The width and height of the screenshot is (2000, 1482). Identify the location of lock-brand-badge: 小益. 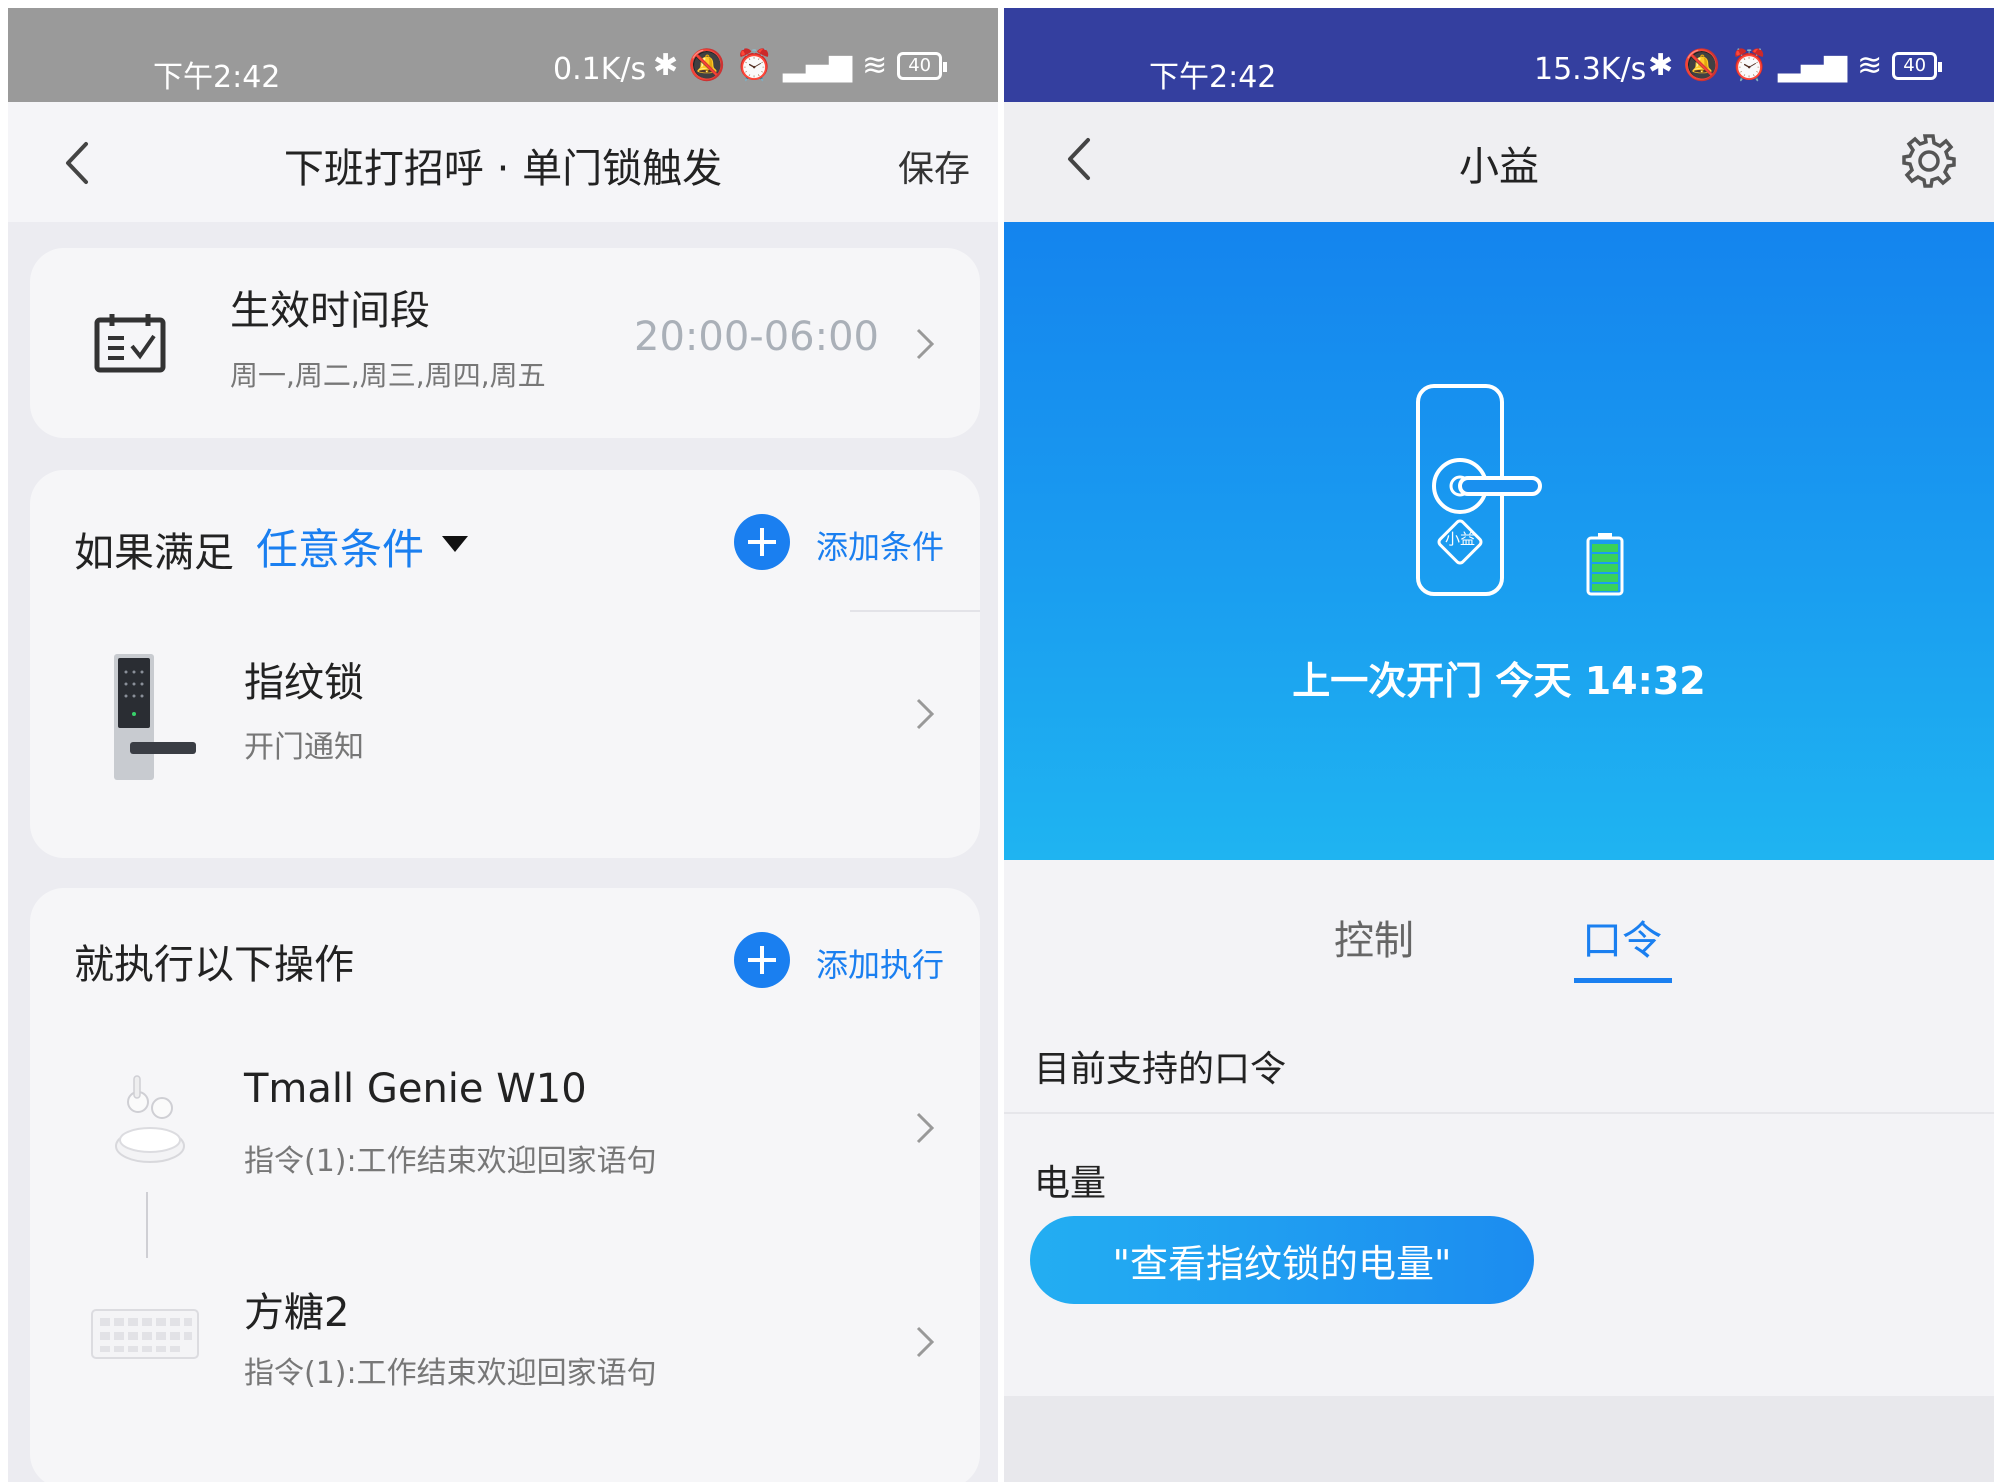
(1459, 539).